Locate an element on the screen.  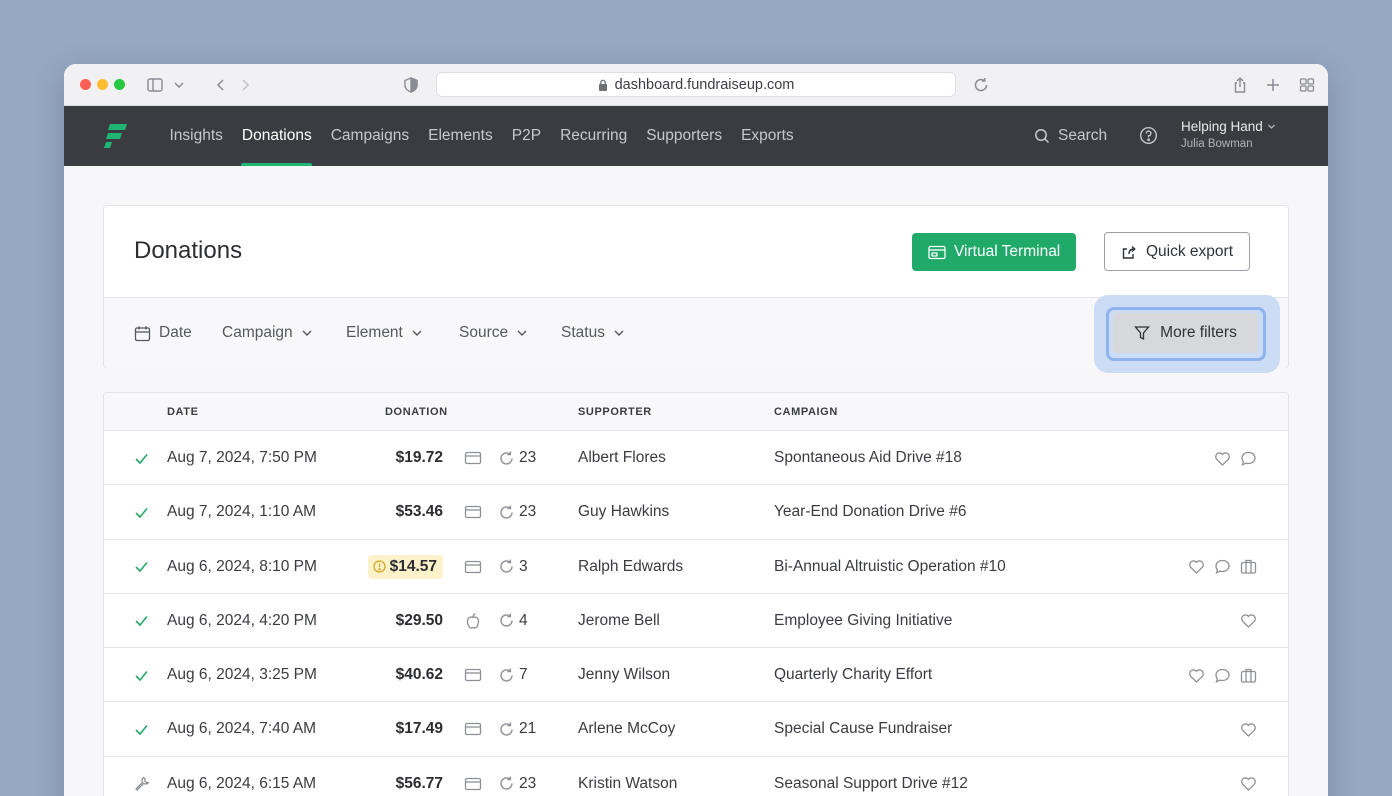
more-filters-label: More filters is located at coordinates (1198, 332).